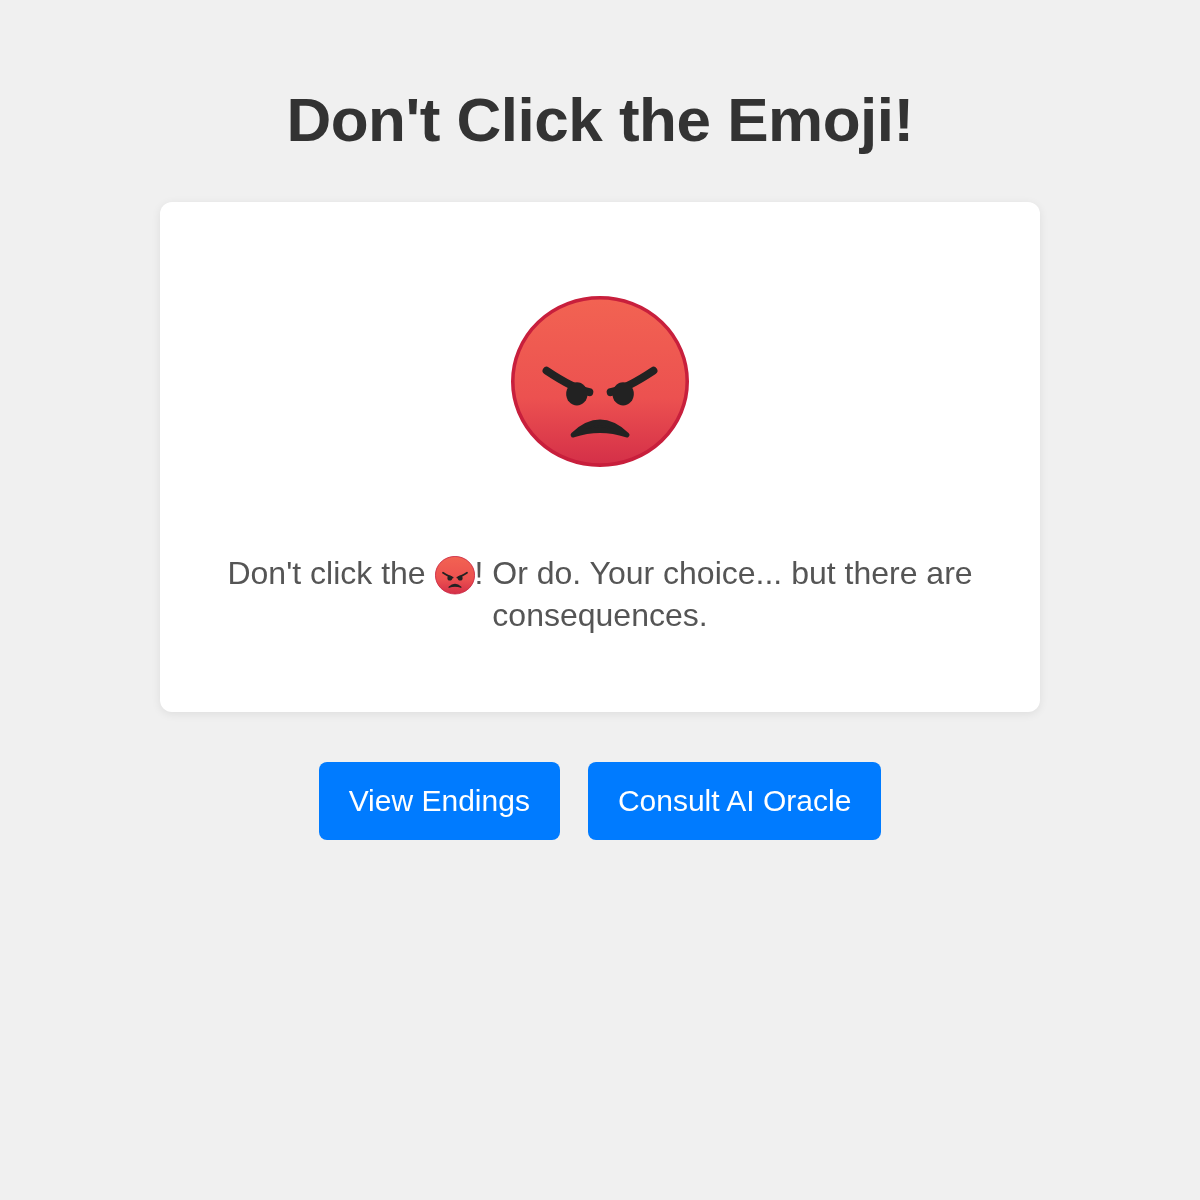 The image size is (1200, 1200). I want to click on message-text: Don't click the, so click(326, 572).